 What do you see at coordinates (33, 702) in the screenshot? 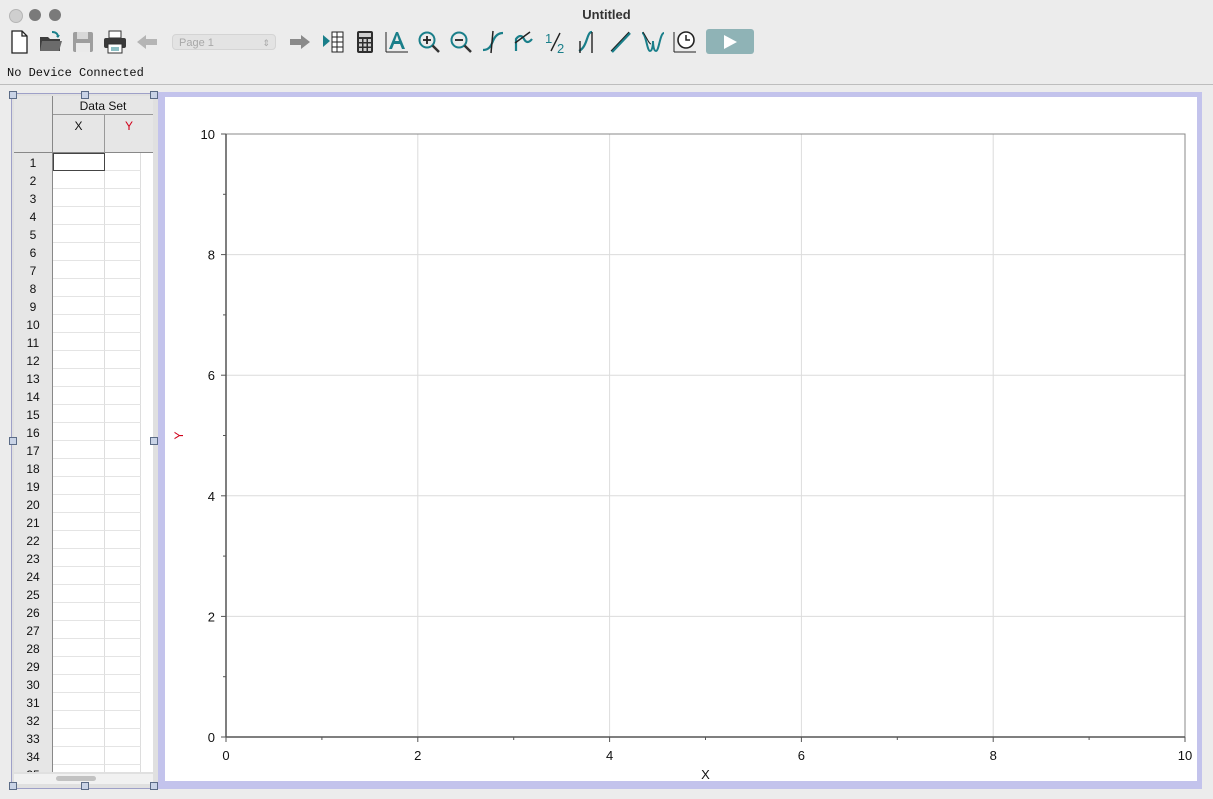
I see `row-number: 31` at bounding box center [33, 702].